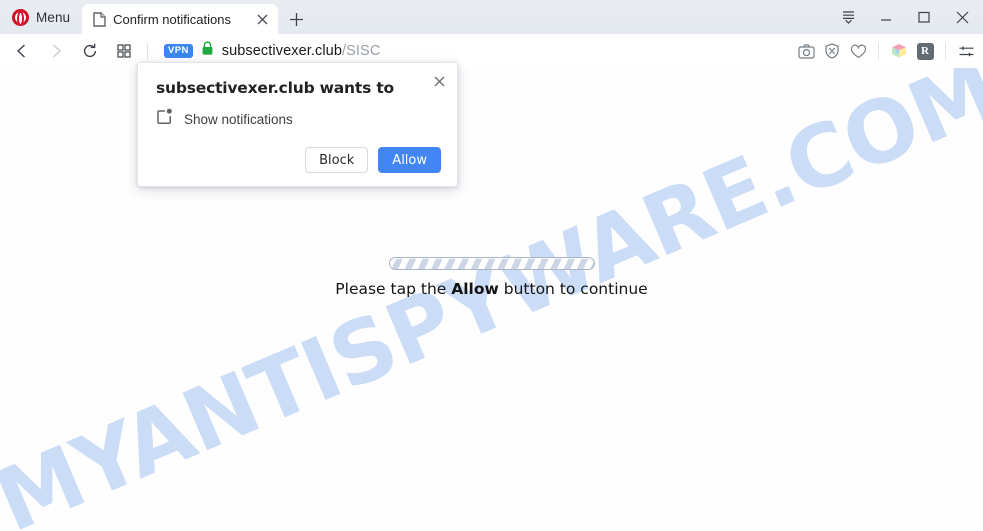 This screenshot has width=983, height=531. I want to click on padlock-secure-icon, so click(207, 51).